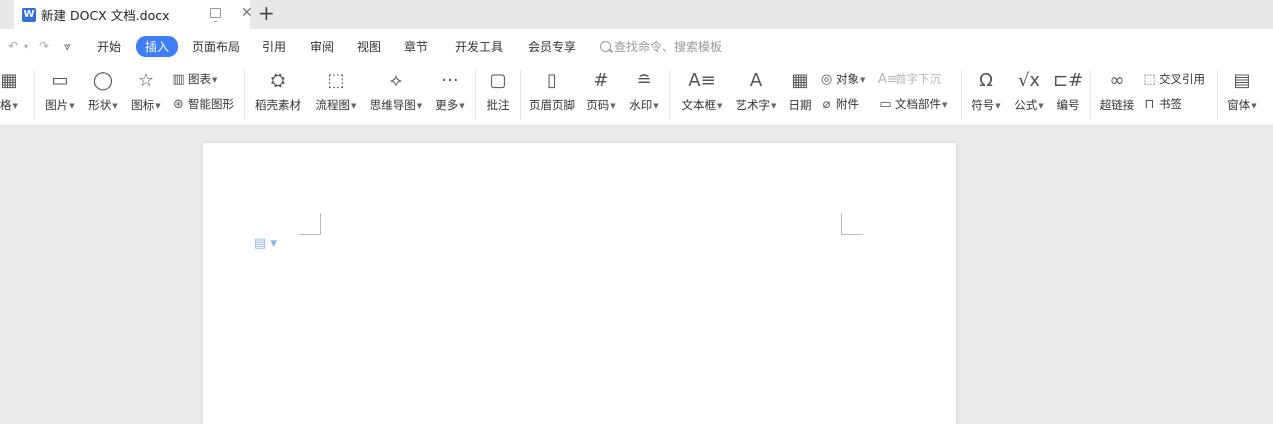 The height and width of the screenshot is (424, 1273). What do you see at coordinates (800, 91) in the screenshot?
I see `date-button: ▦ 日期` at bounding box center [800, 91].